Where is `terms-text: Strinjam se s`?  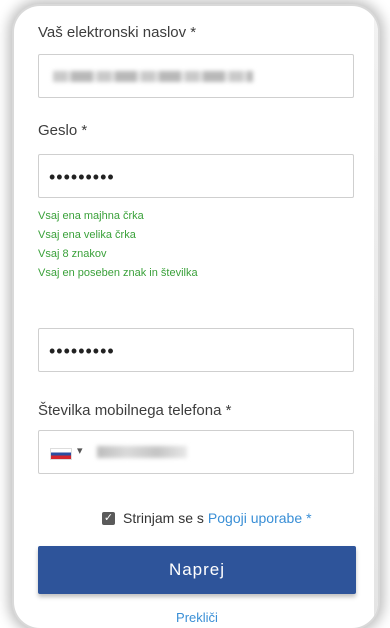
terms-text: Strinjam se s is located at coordinates (163, 518).